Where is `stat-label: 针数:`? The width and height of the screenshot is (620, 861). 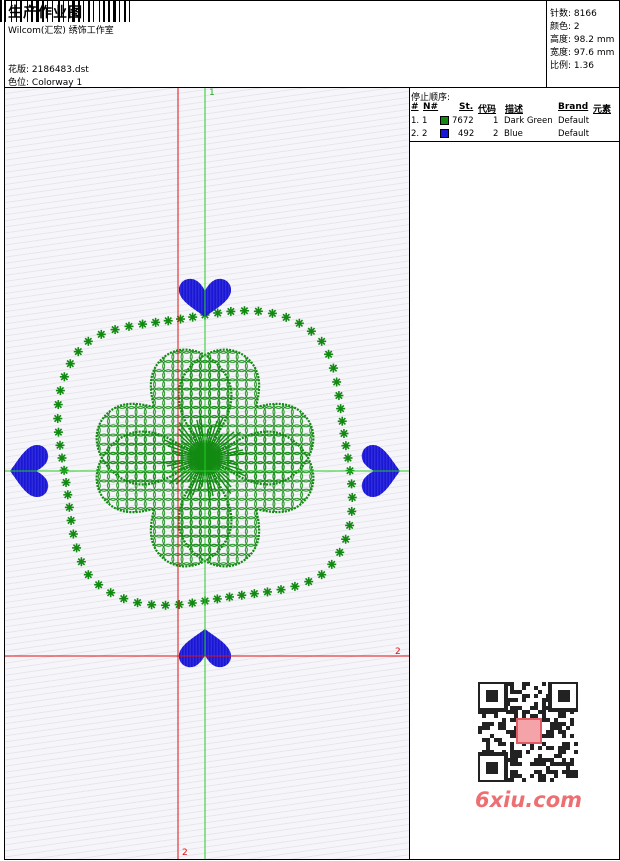
stat-label: 针数: is located at coordinates (561, 14).